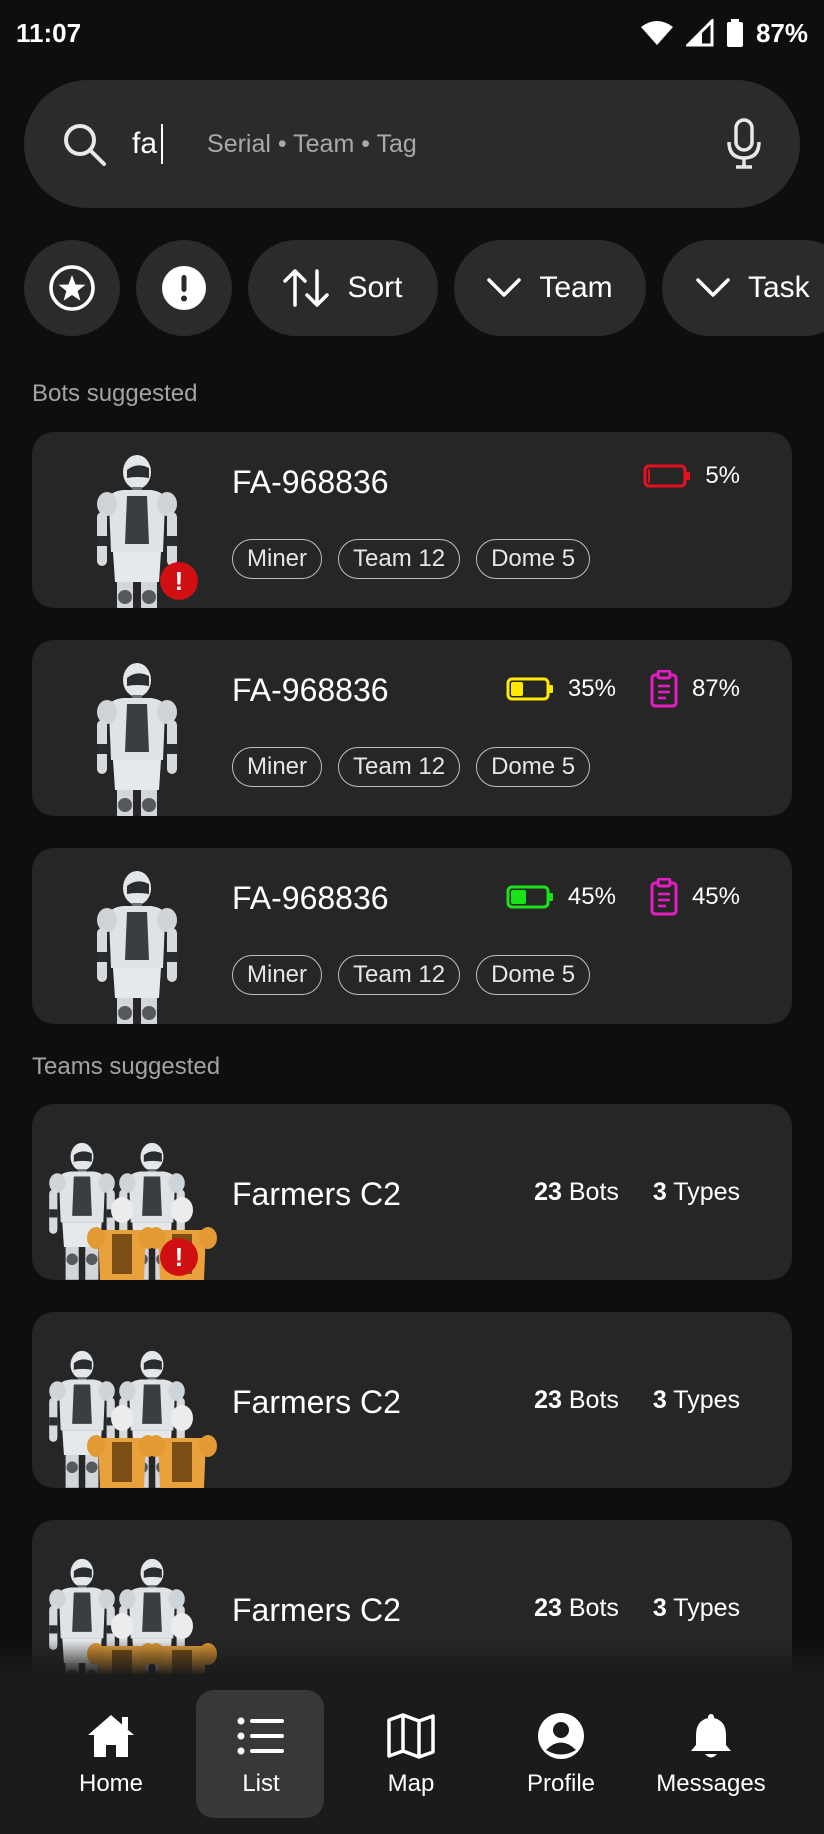 This screenshot has height=1834, width=824. Describe the element at coordinates (561, 897) in the screenshot. I see `battery-stat: 45%` at that location.